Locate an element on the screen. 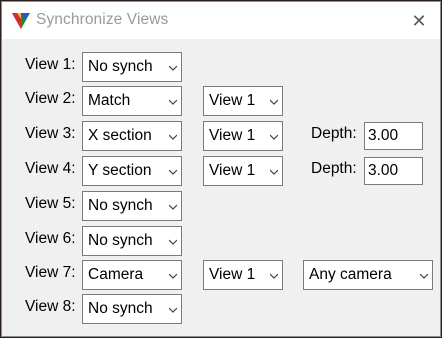 This screenshot has height=338, width=442. window-title: Synchronize Views is located at coordinates (102, 19).